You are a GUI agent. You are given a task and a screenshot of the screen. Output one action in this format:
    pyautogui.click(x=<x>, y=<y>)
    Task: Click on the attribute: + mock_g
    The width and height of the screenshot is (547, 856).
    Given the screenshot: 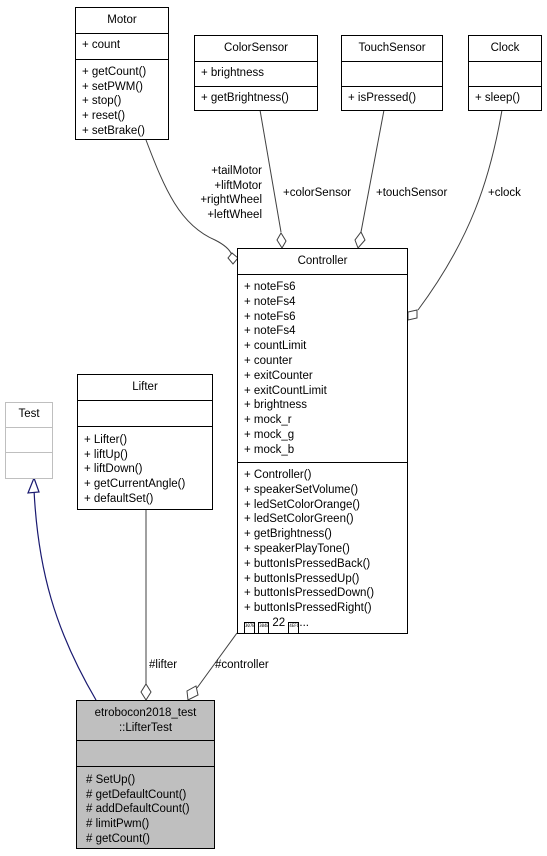 What is the action you would take?
    pyautogui.click(x=269, y=434)
    